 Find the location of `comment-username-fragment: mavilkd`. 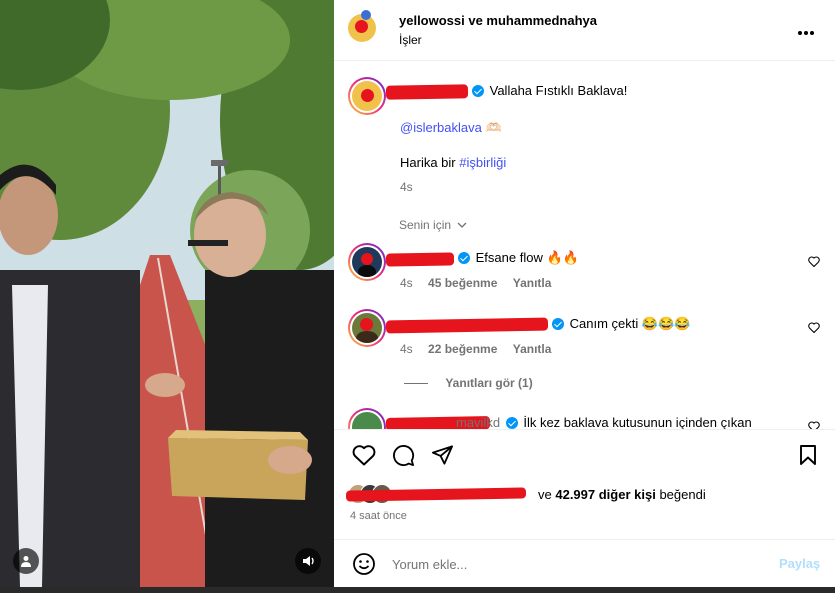

comment-username-fragment: mavilkd is located at coordinates (478, 422).